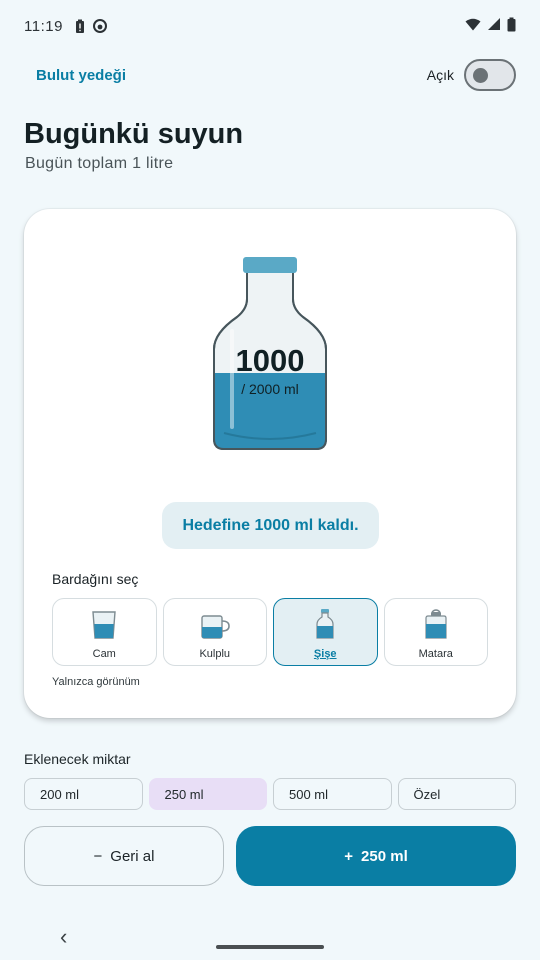  Describe the element at coordinates (480, 75) in the screenshot. I see `toggle-knob` at that location.